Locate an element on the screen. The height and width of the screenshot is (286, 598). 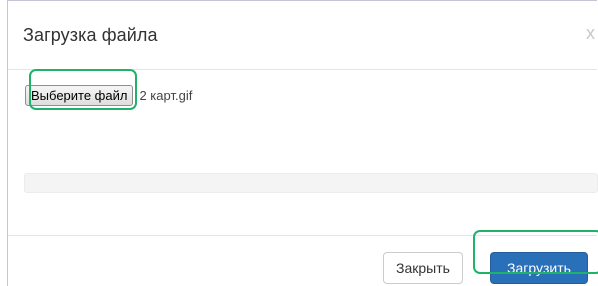
choose-file-button: Выберите файл is located at coordinates (79, 95).